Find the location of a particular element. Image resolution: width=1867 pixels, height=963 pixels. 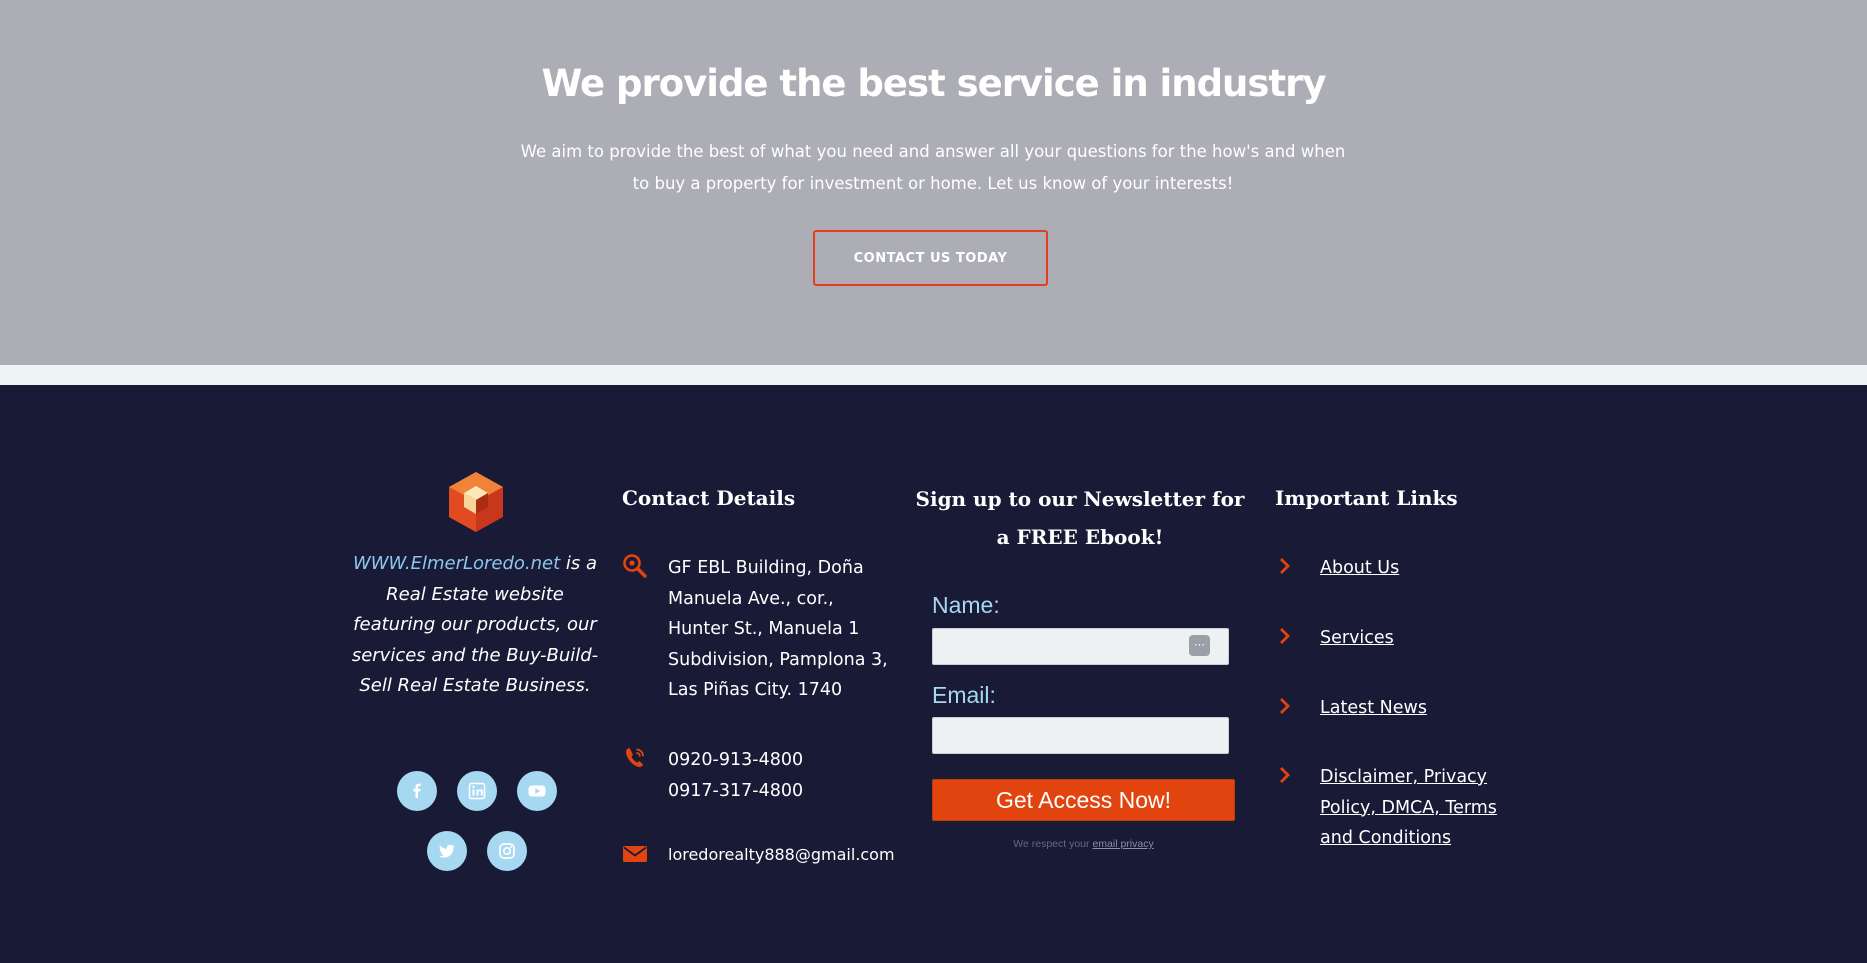

facebook-icon is located at coordinates (417, 790).